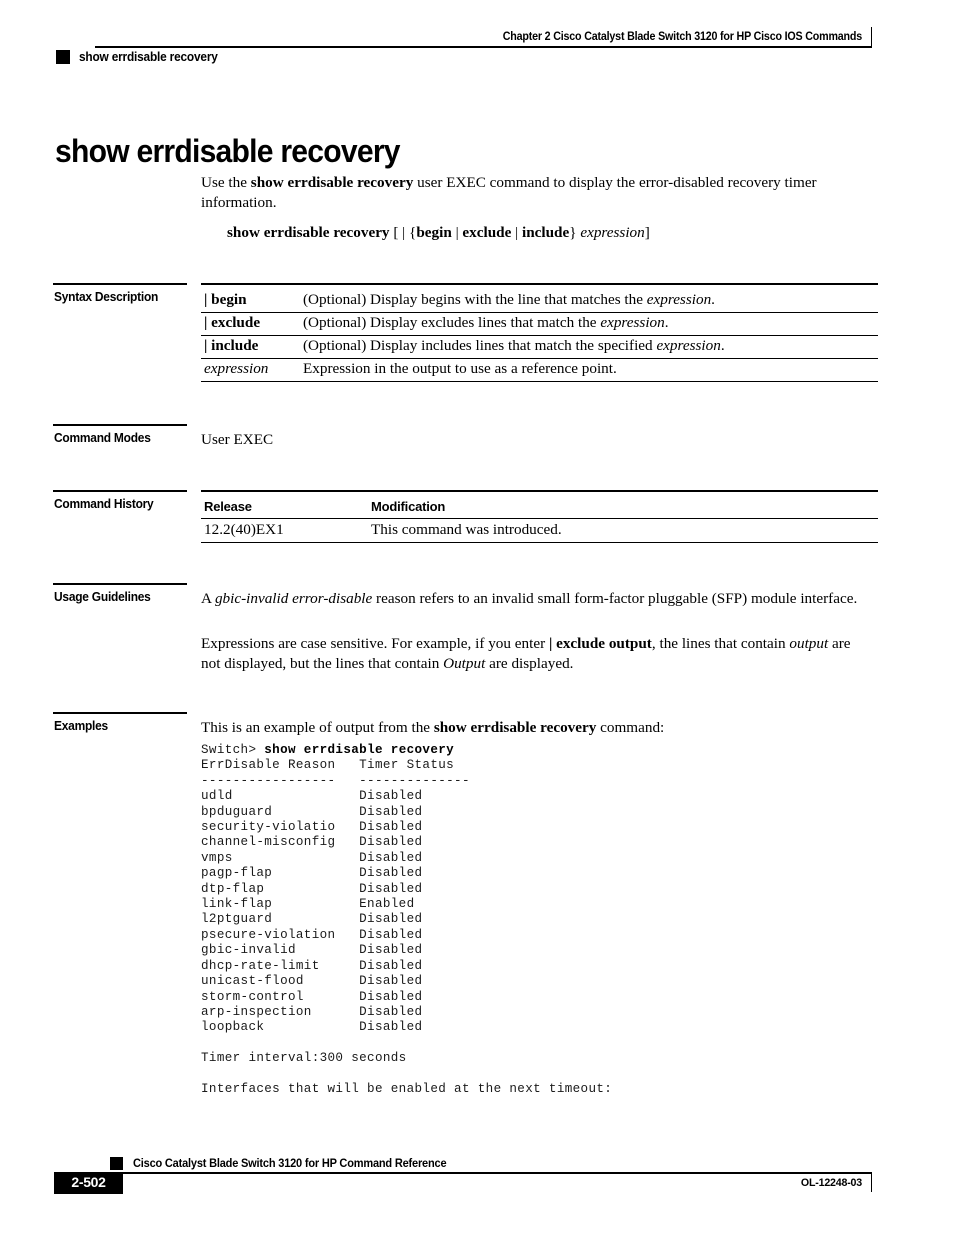 Image resolution: width=954 pixels, height=1235 pixels. Describe the element at coordinates (487, 232) in the screenshot. I see `syntax-keyword-exclude: exclude` at that location.